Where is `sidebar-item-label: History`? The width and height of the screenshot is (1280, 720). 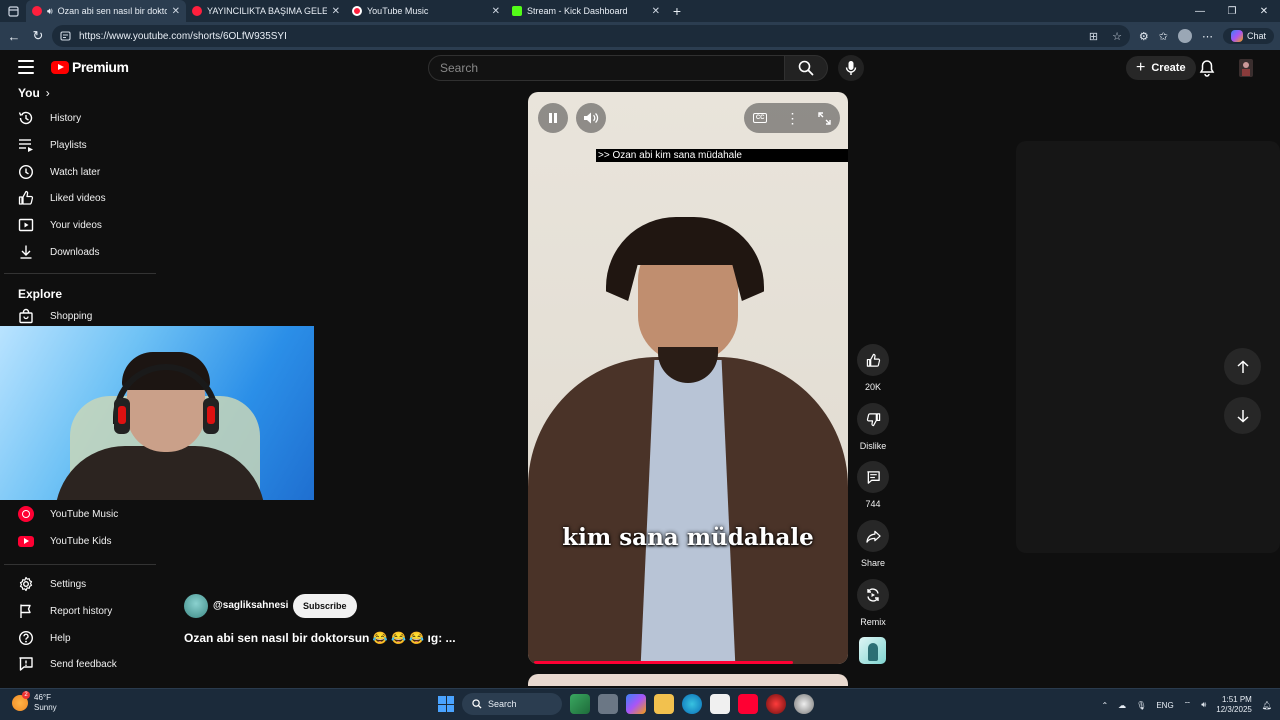 sidebar-item-label: History is located at coordinates (66, 118).